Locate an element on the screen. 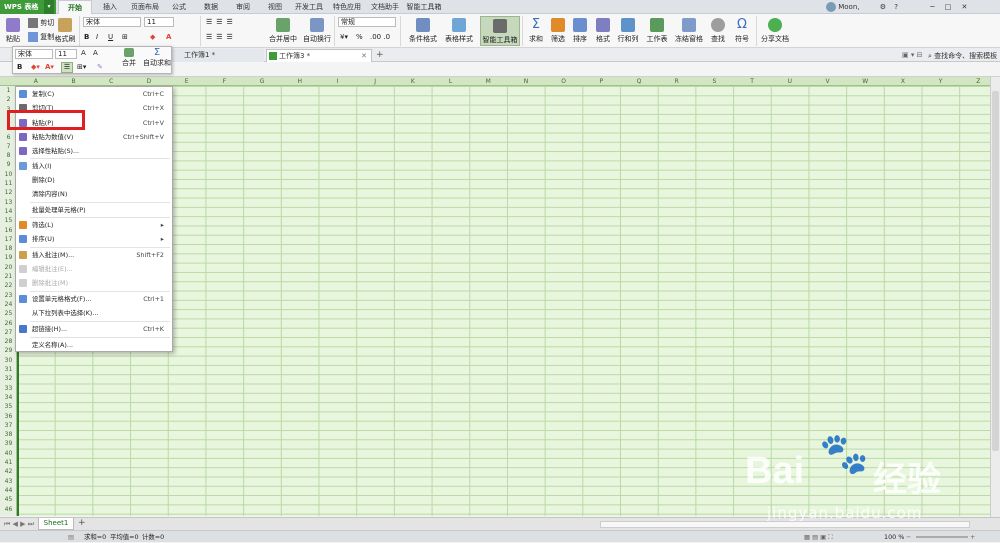  row-header: 33 is located at coordinates (8, 388).